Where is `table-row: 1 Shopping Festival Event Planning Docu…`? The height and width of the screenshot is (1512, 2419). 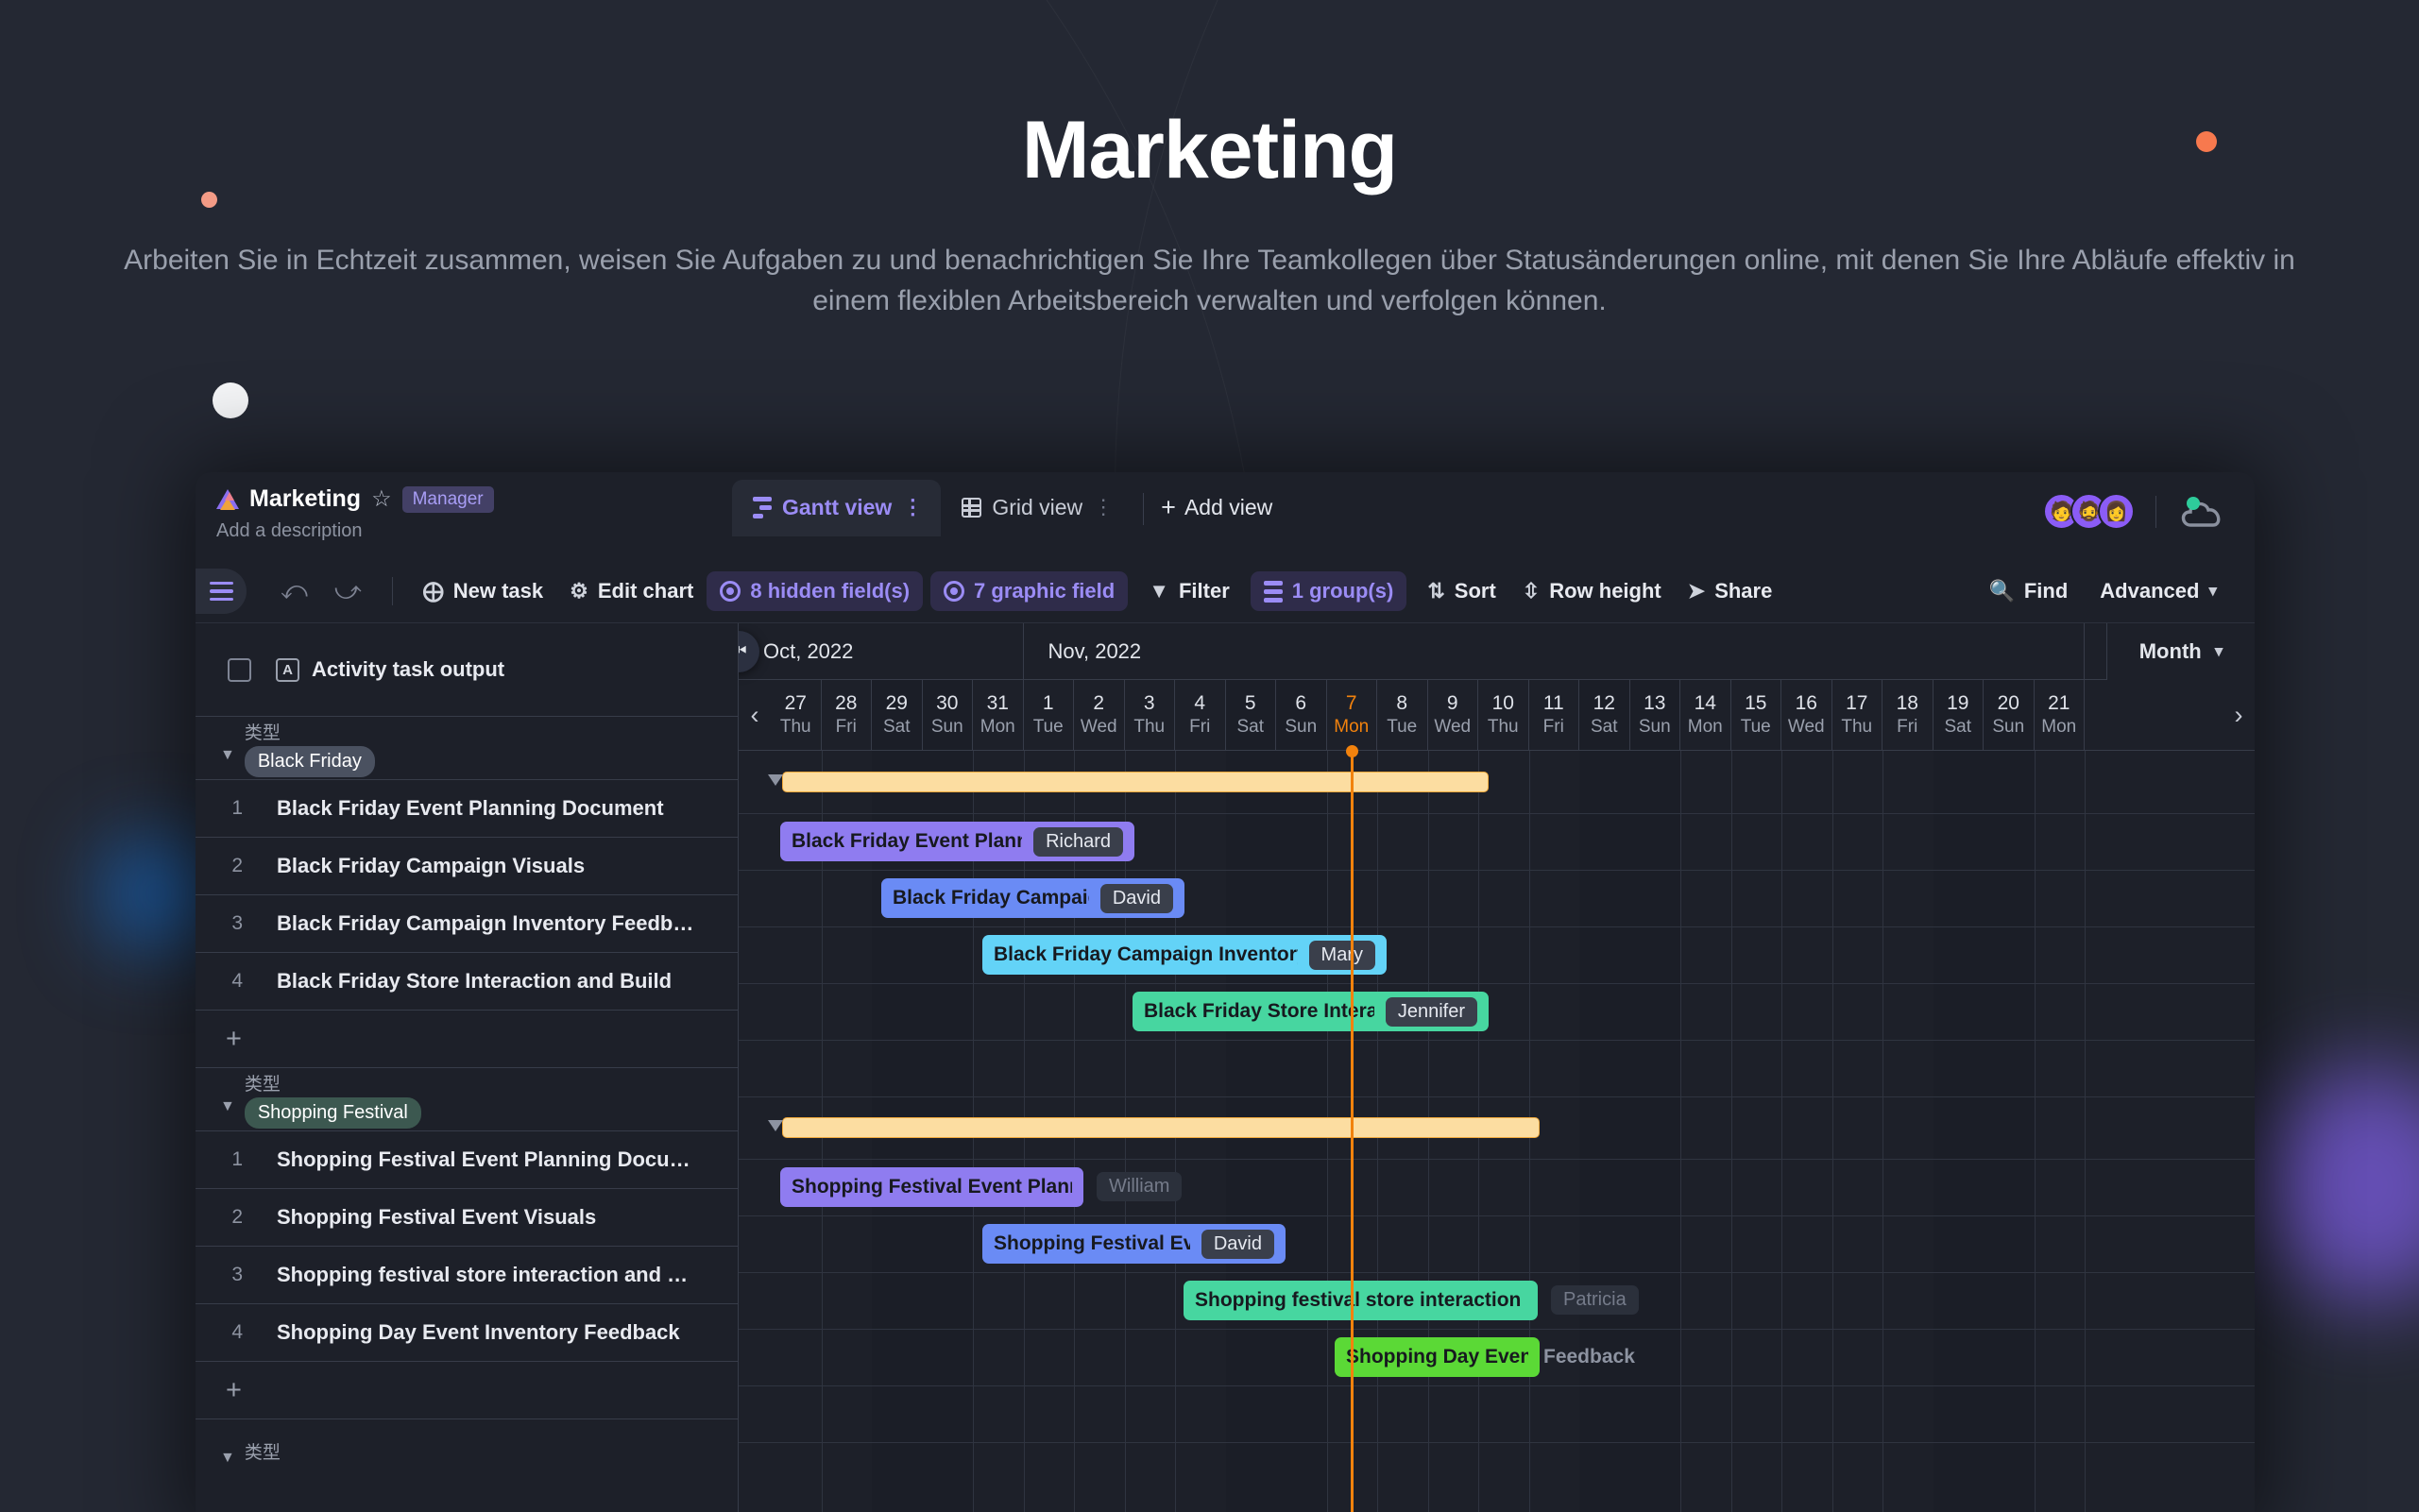
table-row: 1 Shopping Festival Event Planning Docu… is located at coordinates (467, 1160).